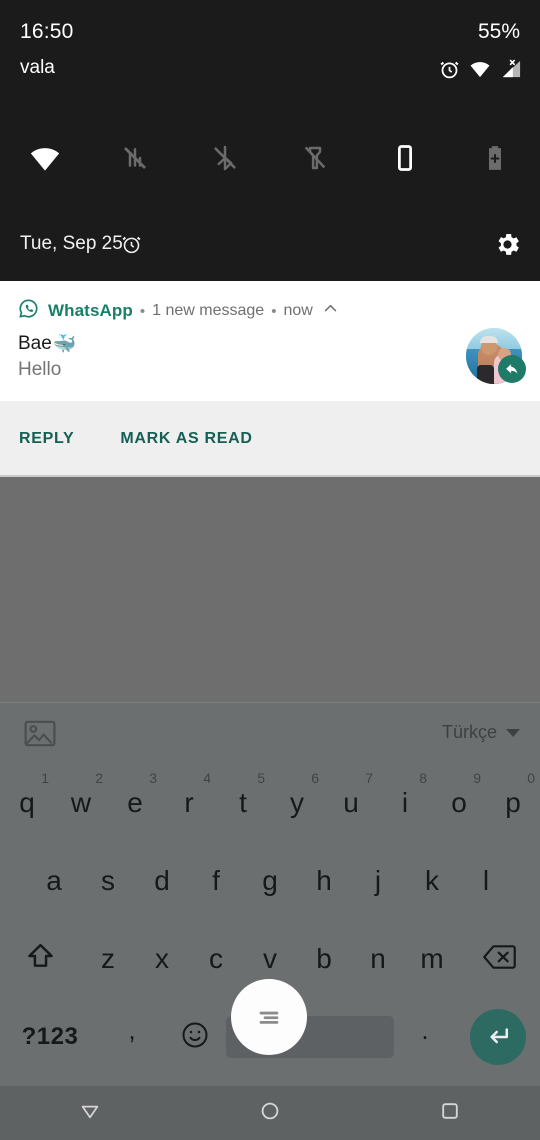  I want to click on shift-key, so click(40, 959).